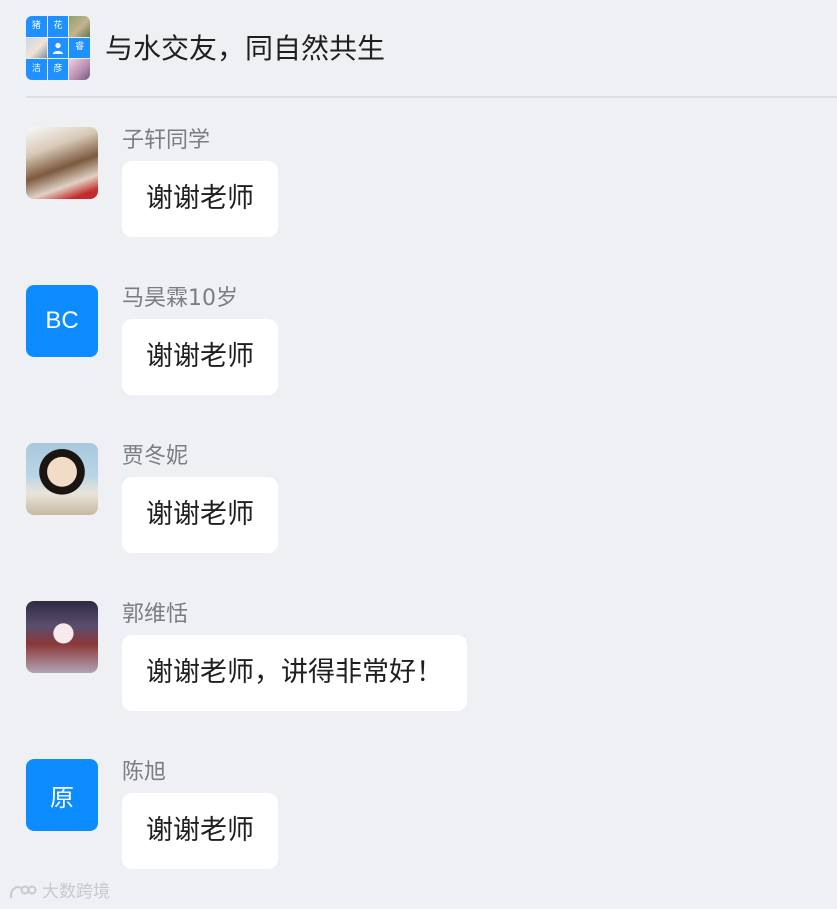  What do you see at coordinates (62, 321) in the screenshot?
I see `avatar: BC` at bounding box center [62, 321].